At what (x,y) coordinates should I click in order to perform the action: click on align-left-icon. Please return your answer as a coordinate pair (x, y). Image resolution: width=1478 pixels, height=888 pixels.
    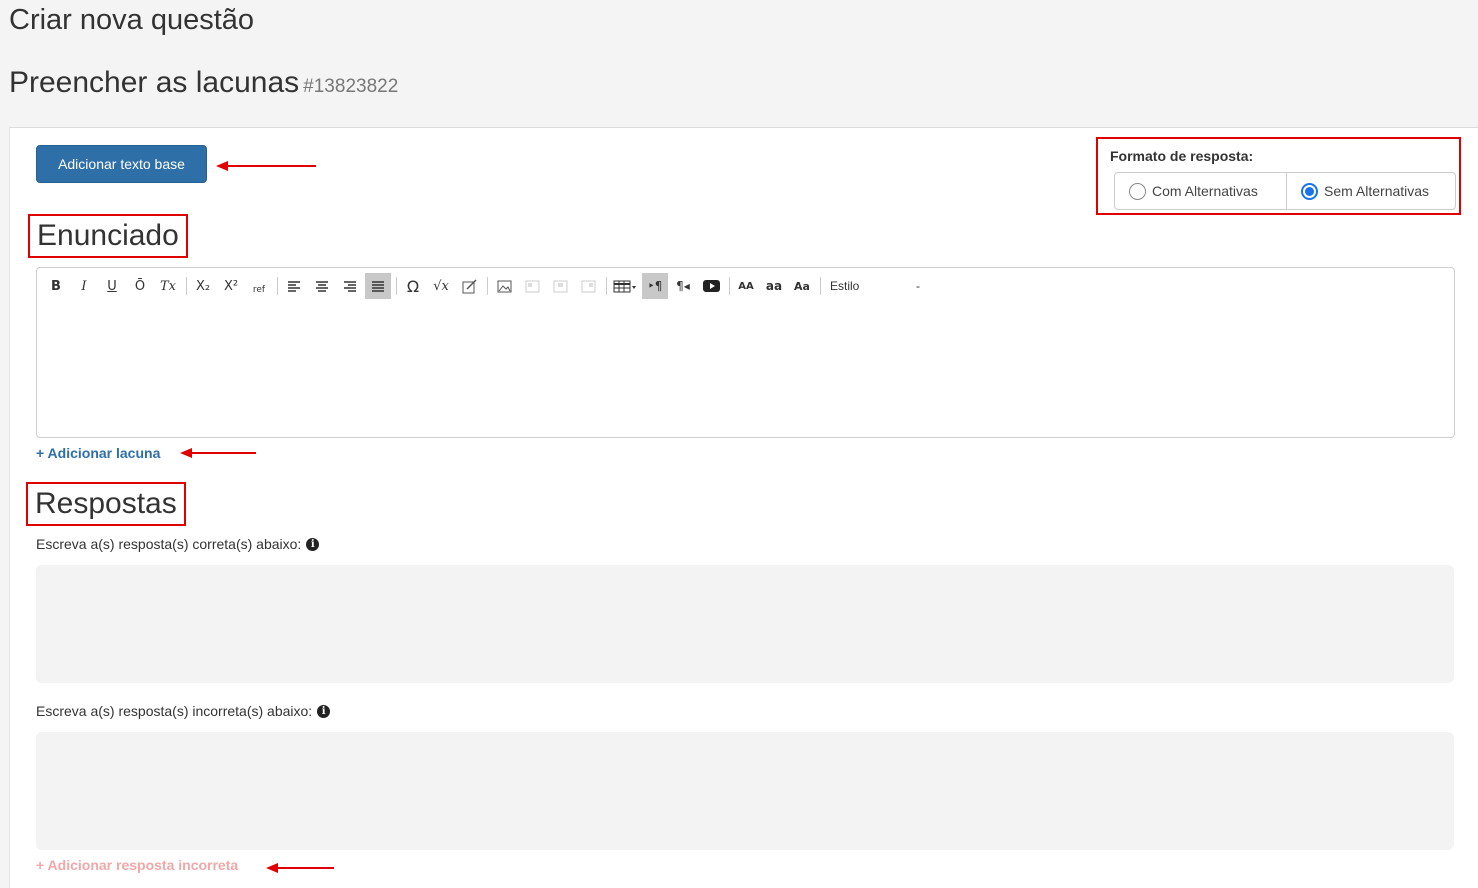
    Looking at the image, I should click on (294, 286).